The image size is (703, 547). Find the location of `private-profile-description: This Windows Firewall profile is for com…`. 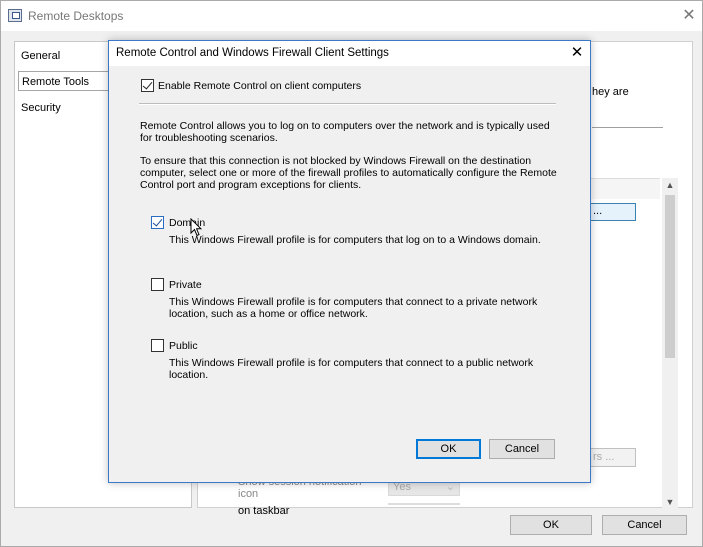

private-profile-description: This Windows Firewall profile is for com… is located at coordinates (353, 308).